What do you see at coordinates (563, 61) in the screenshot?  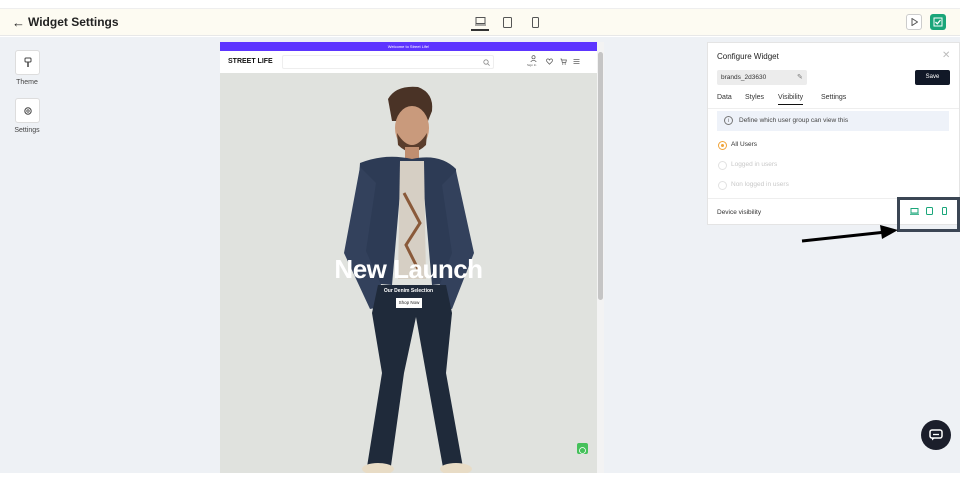 I see `cart-icon` at bounding box center [563, 61].